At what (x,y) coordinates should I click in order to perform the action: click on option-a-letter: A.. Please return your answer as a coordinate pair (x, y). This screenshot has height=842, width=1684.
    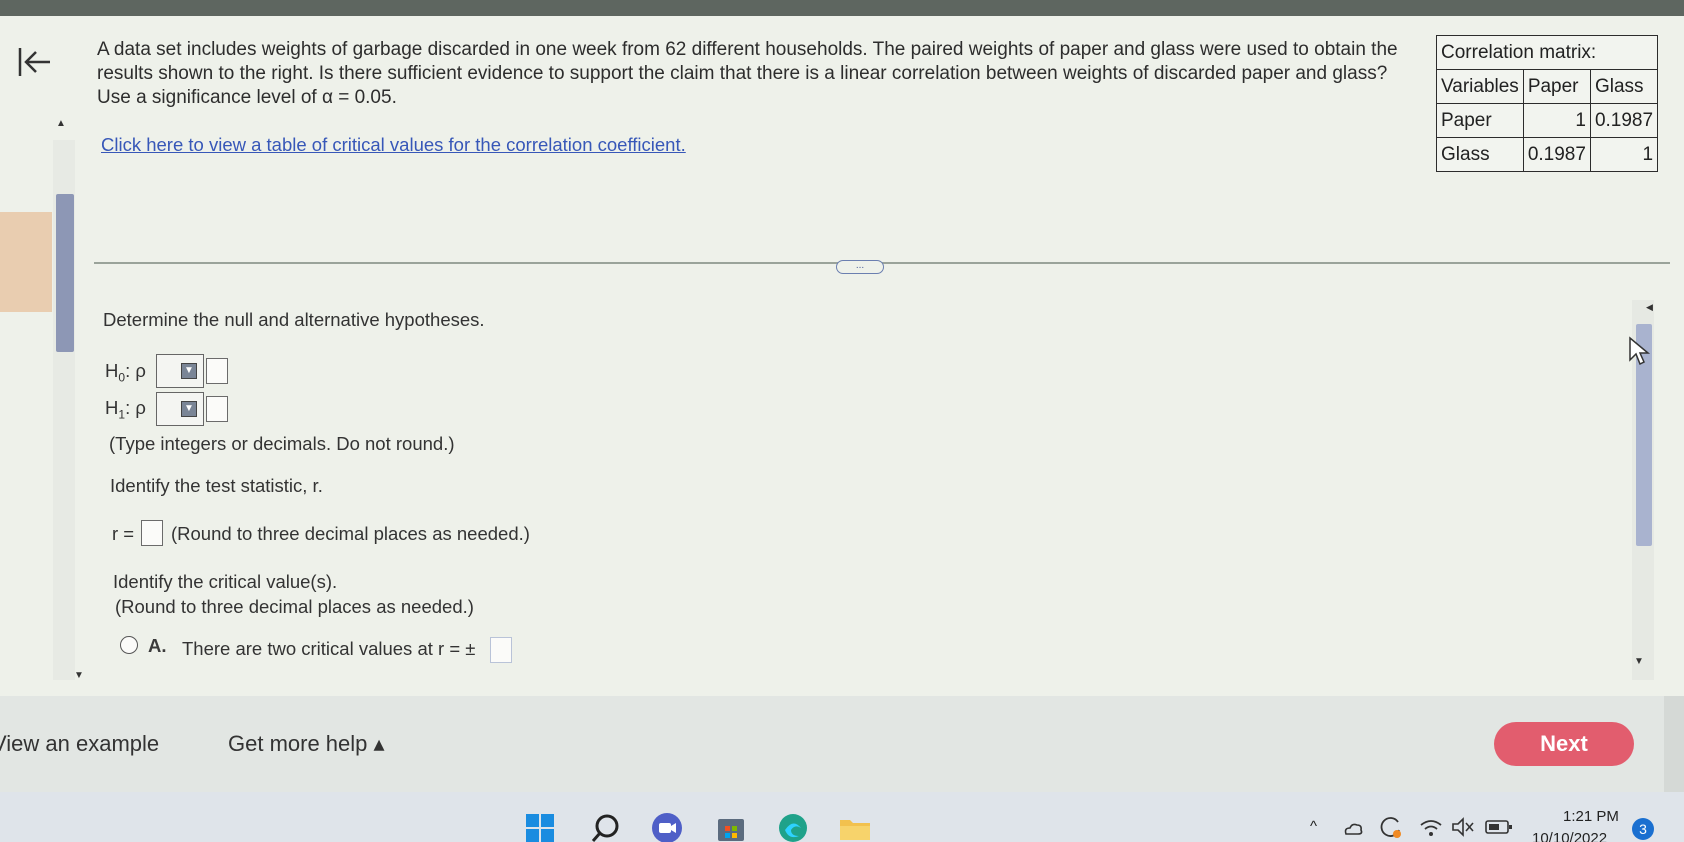
    Looking at the image, I should click on (157, 645).